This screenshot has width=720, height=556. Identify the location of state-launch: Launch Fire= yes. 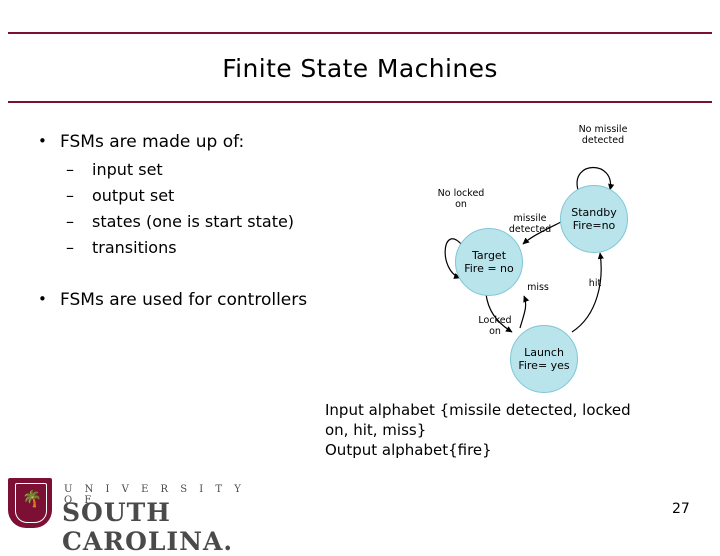
(544, 359).